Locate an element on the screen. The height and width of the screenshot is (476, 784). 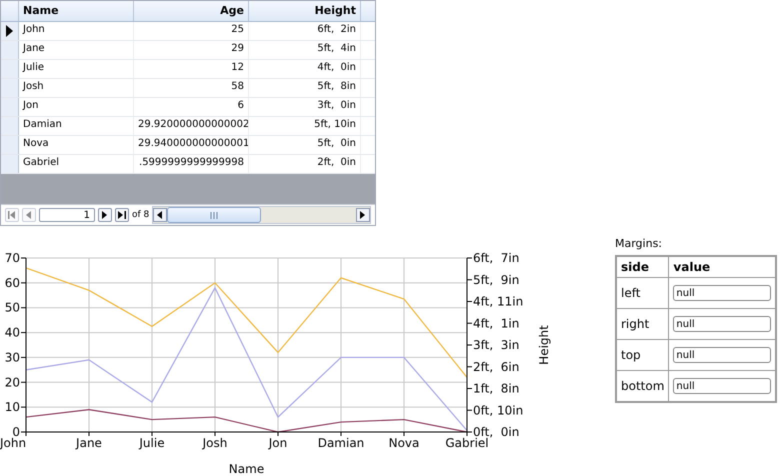
y-tick-label: 2ft, 6in is located at coordinates (496, 367).